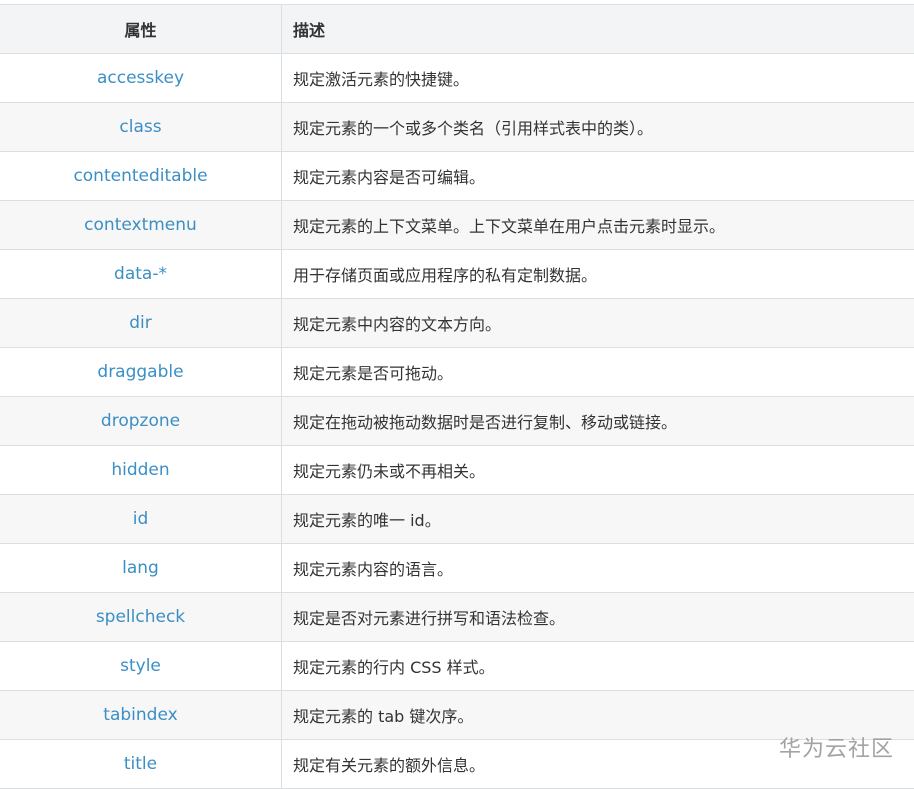 The height and width of the screenshot is (789, 914). Describe the element at coordinates (473, 128) in the screenshot. I see `attribute-description: 规定元素的一个或多个类名（引用样式表中的类）。` at that location.